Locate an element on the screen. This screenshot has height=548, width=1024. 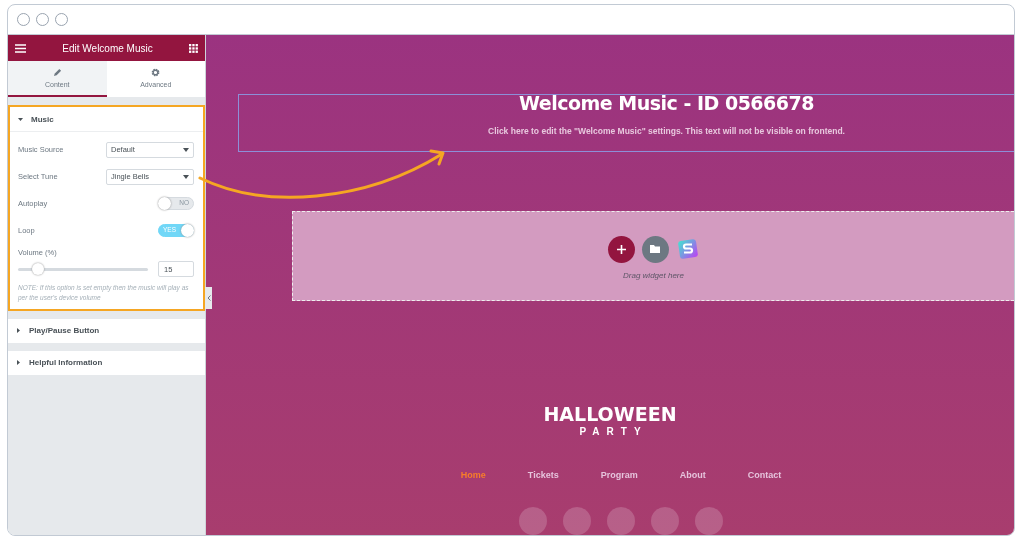
folder-icon is located at coordinates (655, 249).